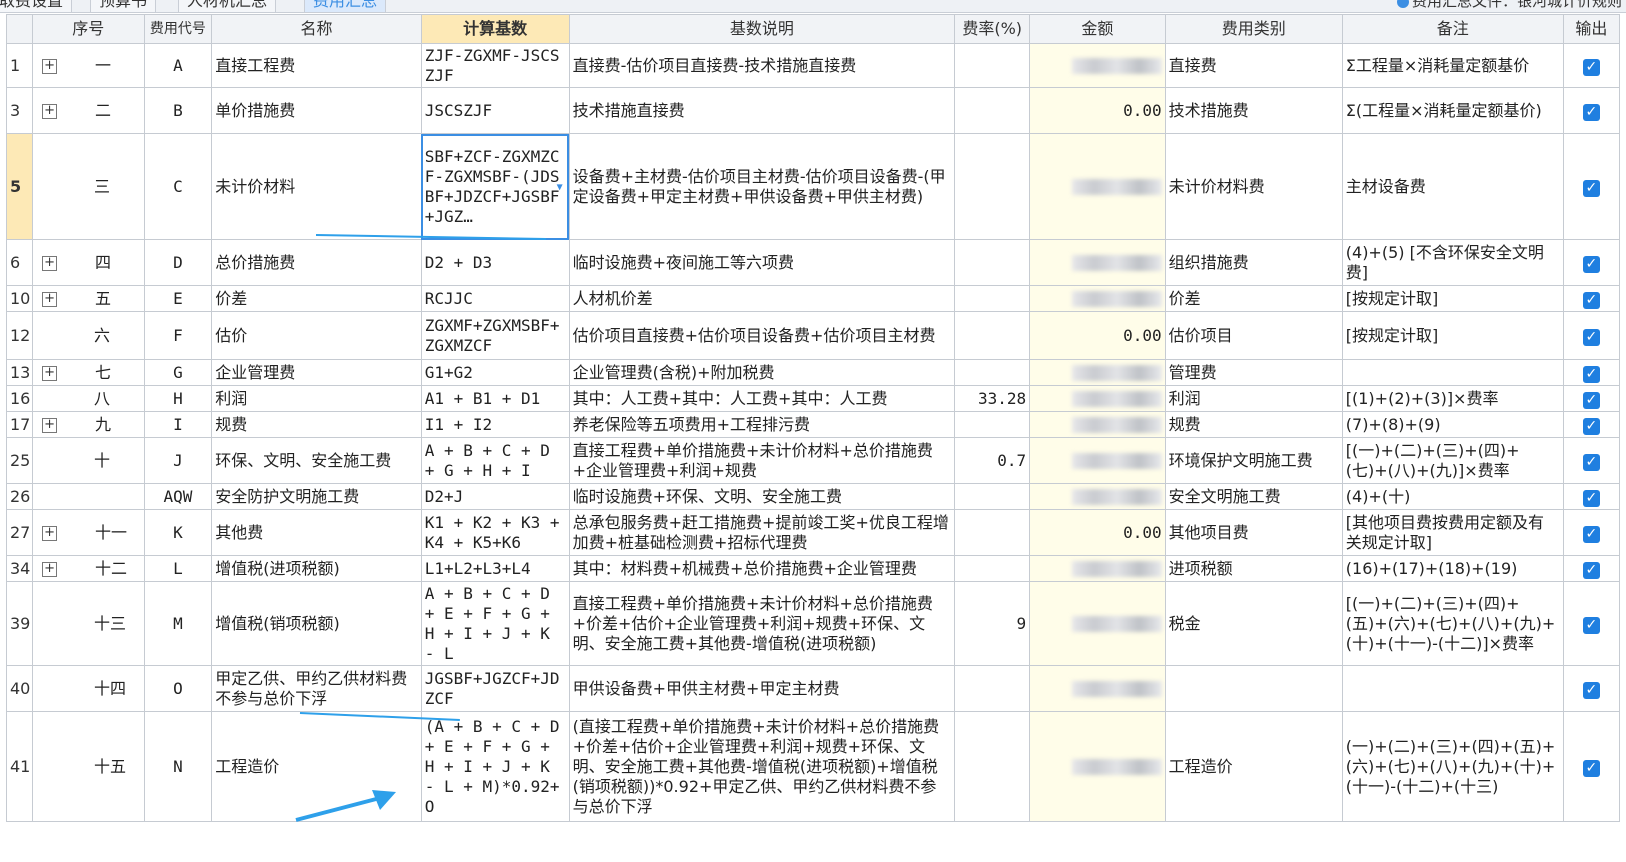 This screenshot has height=862, width=1626. Describe the element at coordinates (19, 398) in the screenshot. I see `row-number: 16` at that location.